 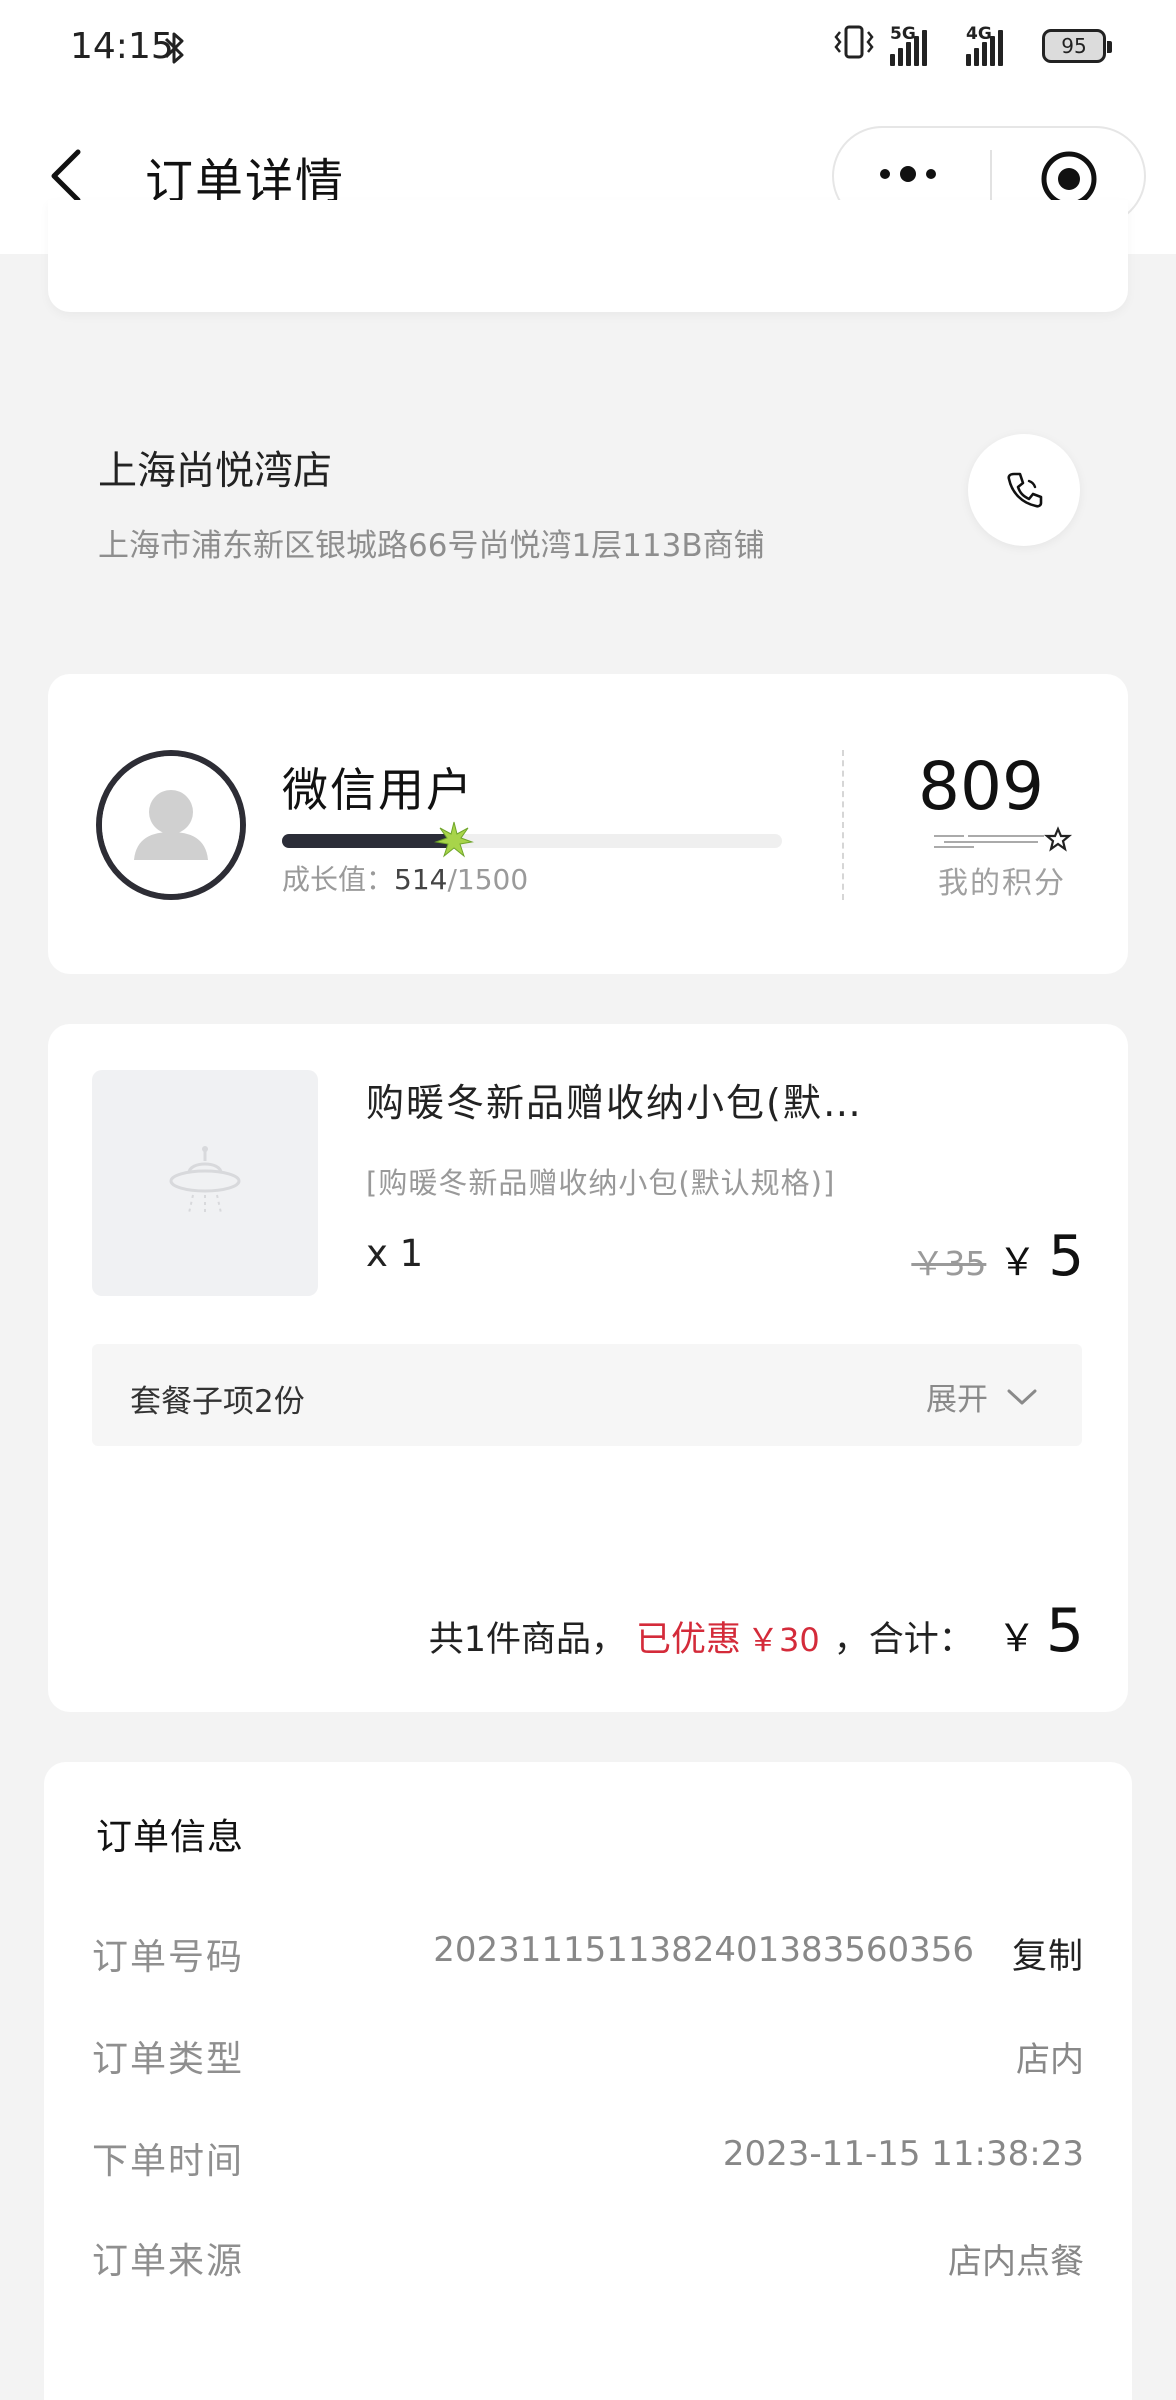 I want to click on total-amount: 5, so click(x=1064, y=1631).